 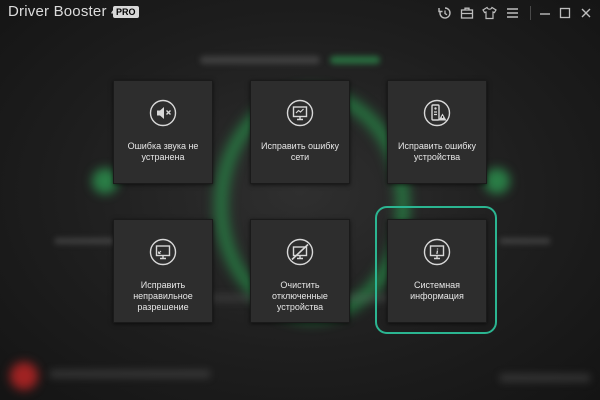 I want to click on tool-tile-label: Ошибка звука не устранена, so click(x=163, y=151).